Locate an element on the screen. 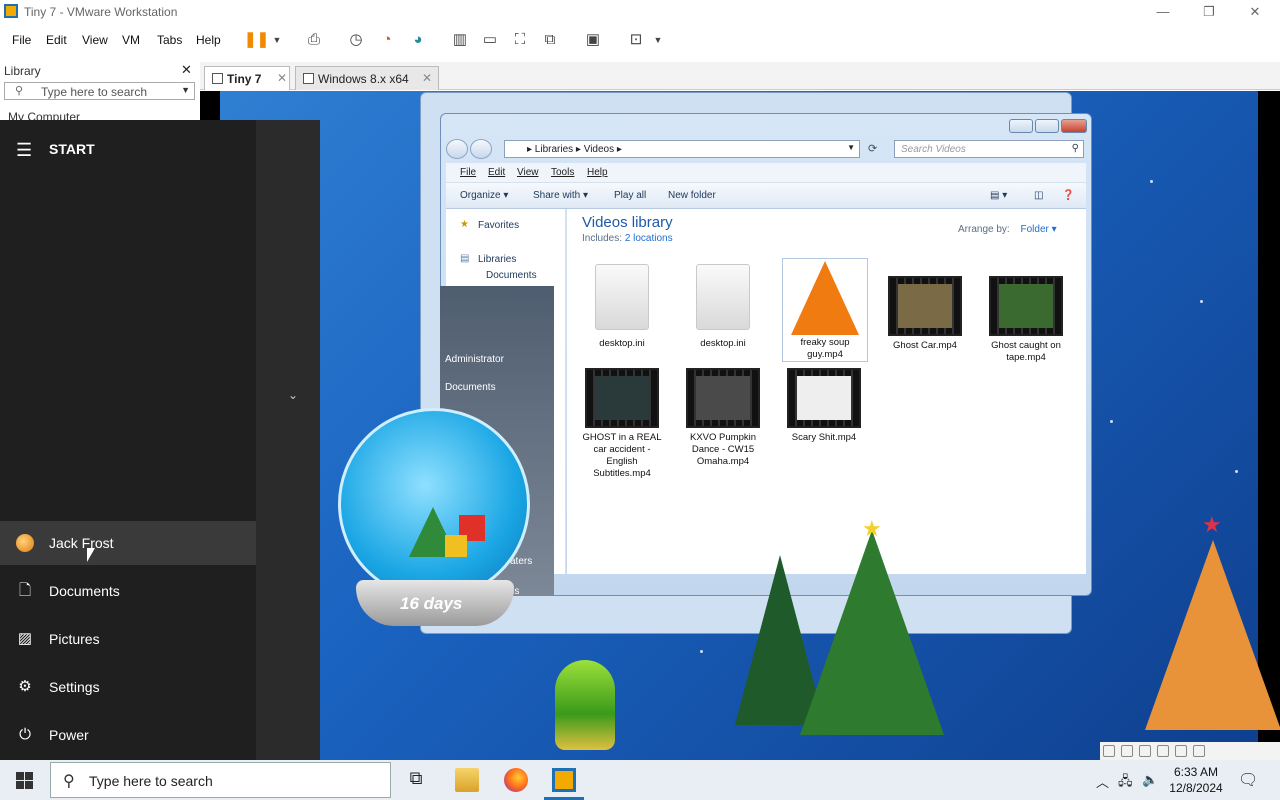 The height and width of the screenshot is (800, 1280). windows-start-button is located at coordinates (24, 780).